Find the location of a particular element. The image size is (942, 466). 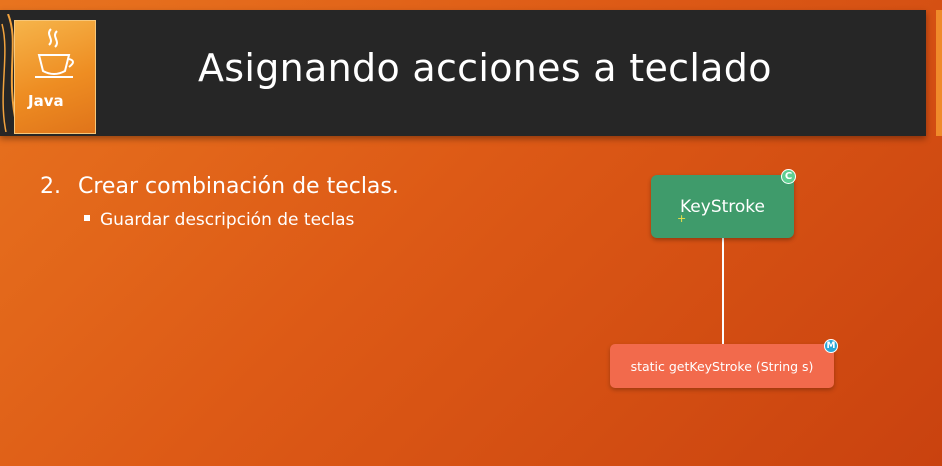

class-badge-icon: C is located at coordinates (788, 176).